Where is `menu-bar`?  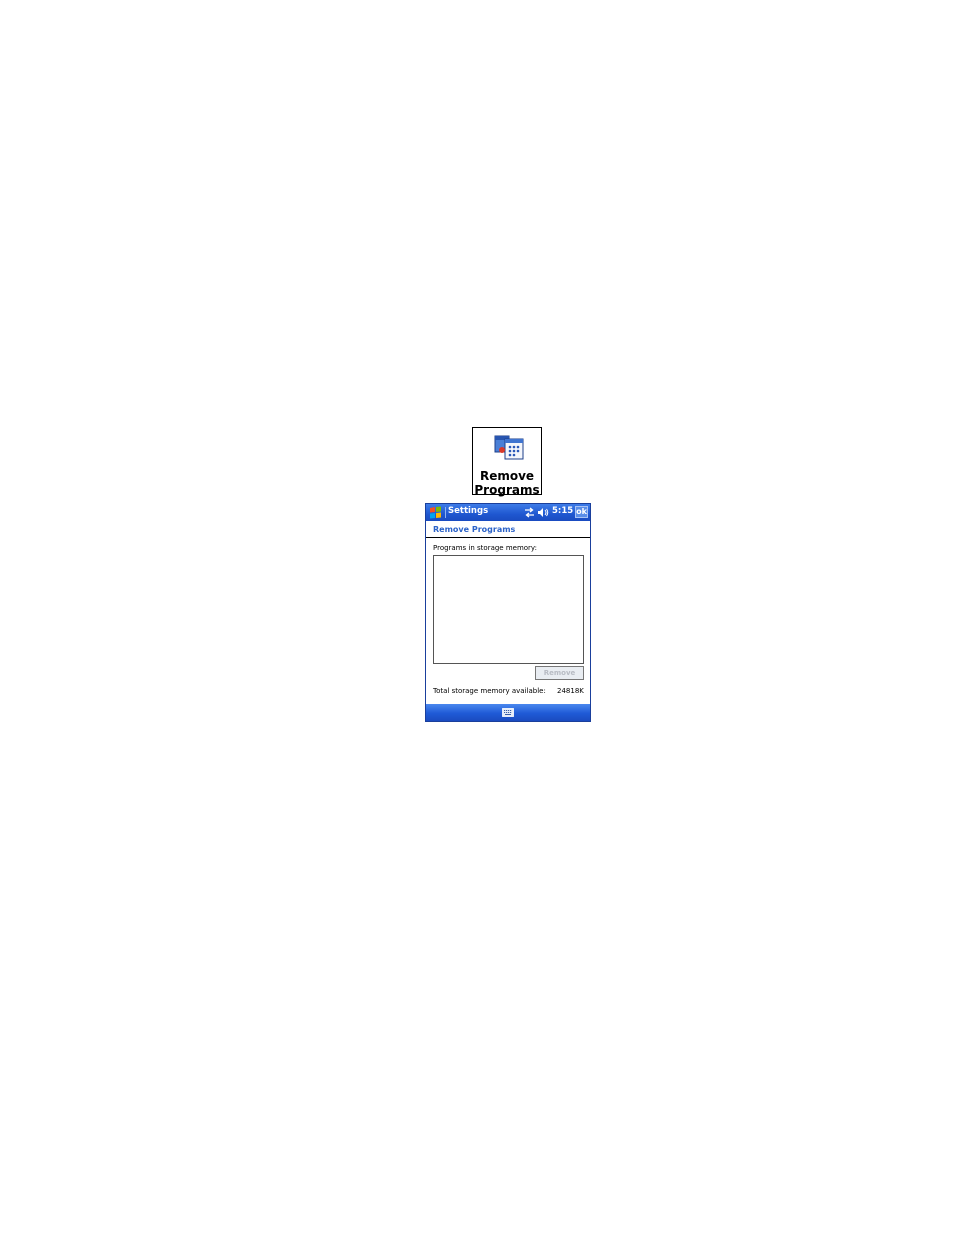 menu-bar is located at coordinates (508, 712).